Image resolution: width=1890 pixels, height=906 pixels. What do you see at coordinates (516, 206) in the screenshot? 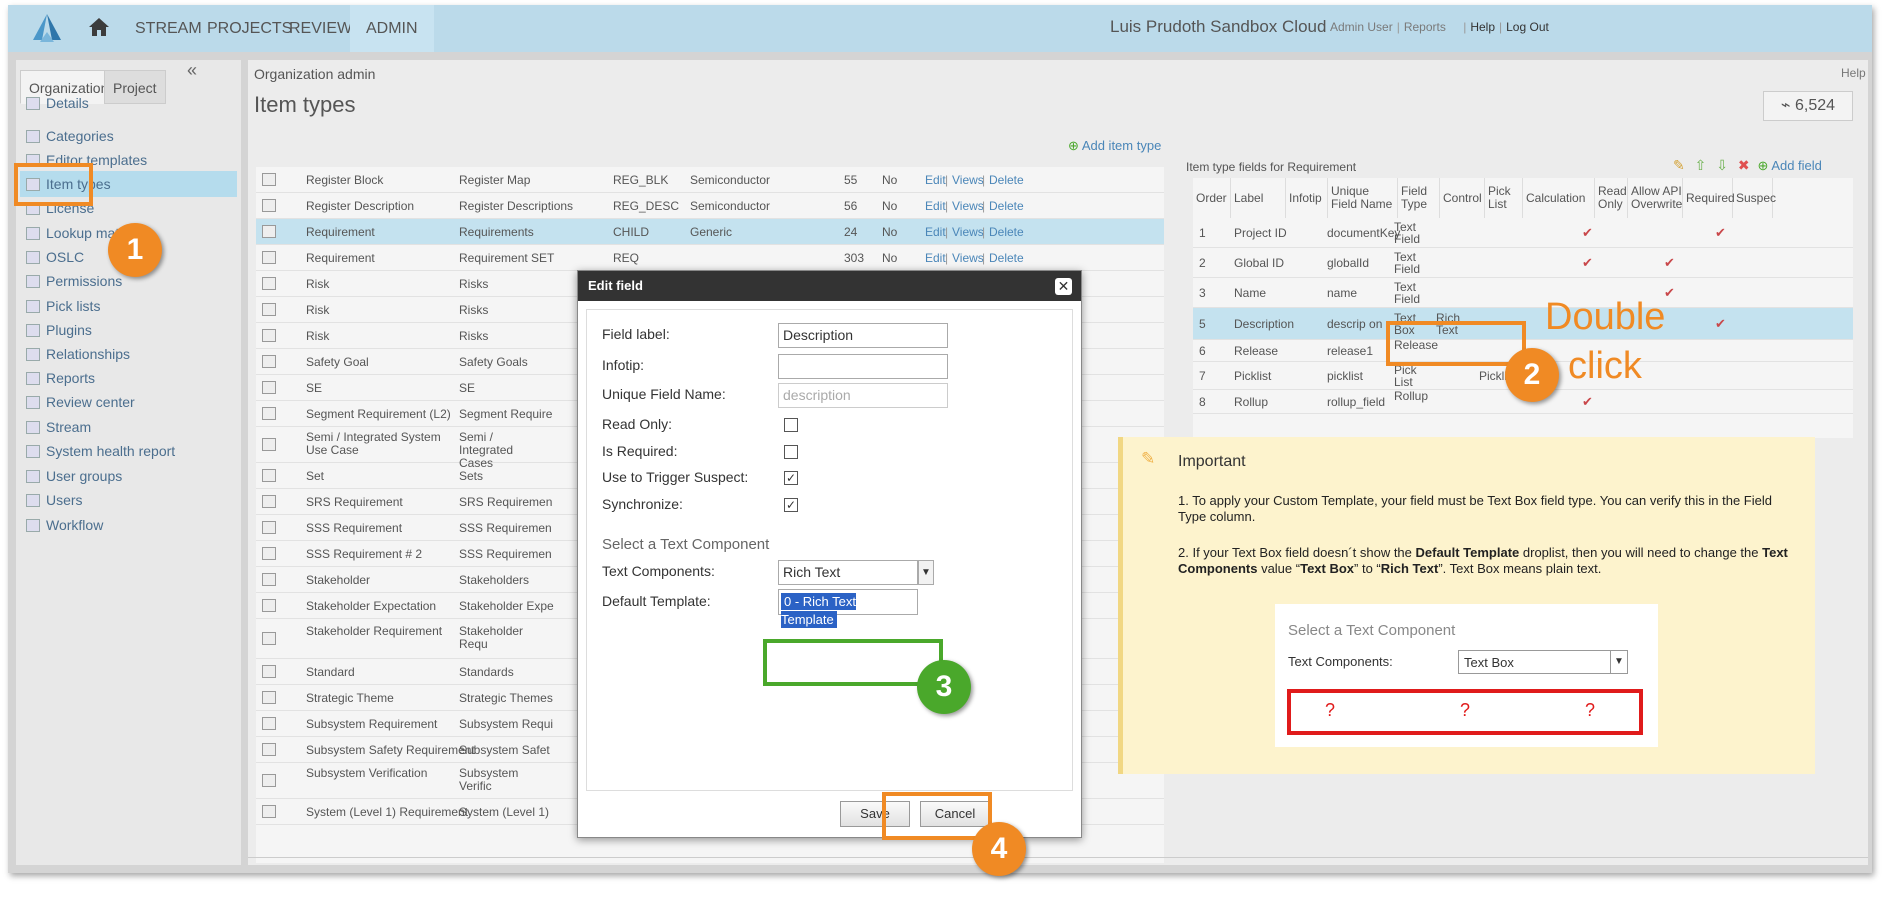
I see `item-type-plural: Register Descriptions` at bounding box center [516, 206].